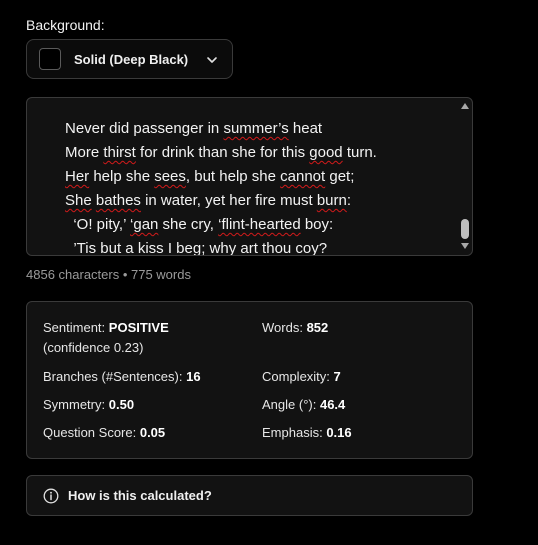 Image resolution: width=538 pixels, height=545 pixels. What do you see at coordinates (194, 128) in the screenshot?
I see `poem-line: Never did passenger in summer’s heat` at bounding box center [194, 128].